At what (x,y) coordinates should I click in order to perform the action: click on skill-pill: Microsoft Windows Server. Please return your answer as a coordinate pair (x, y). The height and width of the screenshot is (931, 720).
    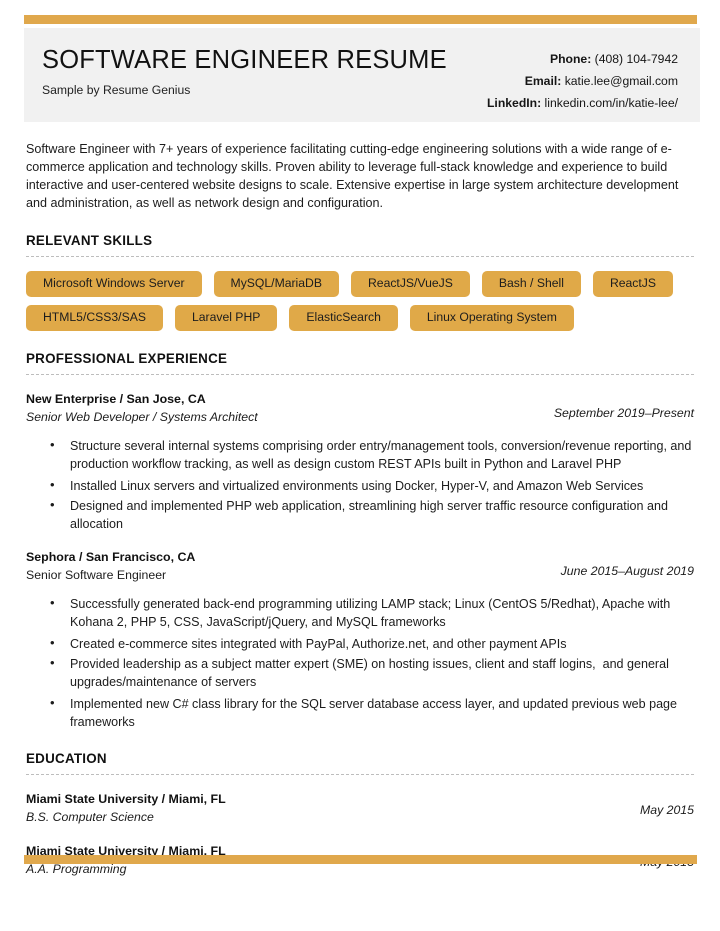
    Looking at the image, I should click on (114, 283).